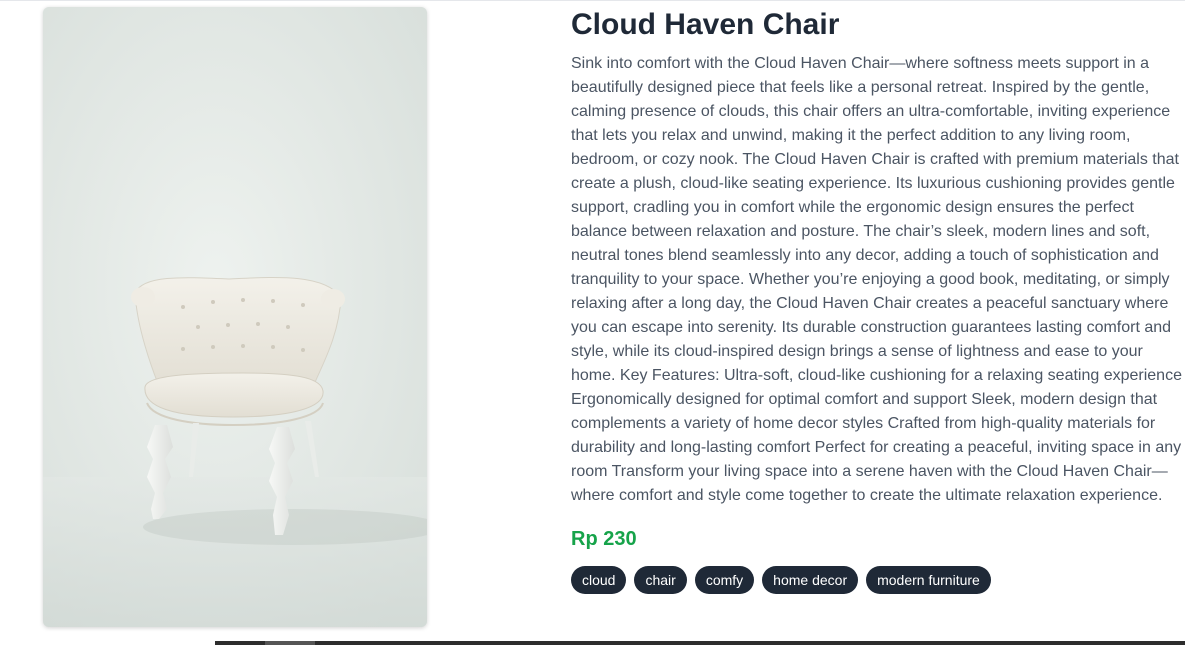 This screenshot has height=645, width=1185. What do you see at coordinates (290, 643) in the screenshot?
I see `horizontal-scrollbar-thumb` at bounding box center [290, 643].